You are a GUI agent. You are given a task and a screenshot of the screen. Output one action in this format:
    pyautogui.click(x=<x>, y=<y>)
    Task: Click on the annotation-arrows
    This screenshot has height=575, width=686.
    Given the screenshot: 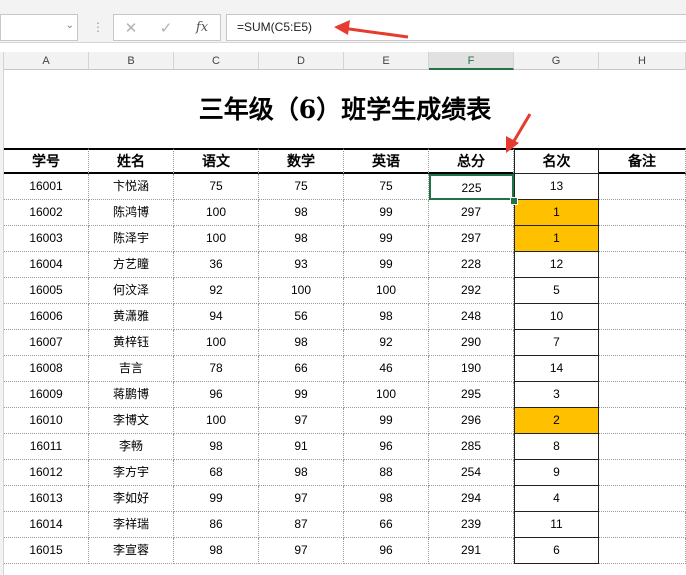 What is the action you would take?
    pyautogui.click(x=433, y=86)
    